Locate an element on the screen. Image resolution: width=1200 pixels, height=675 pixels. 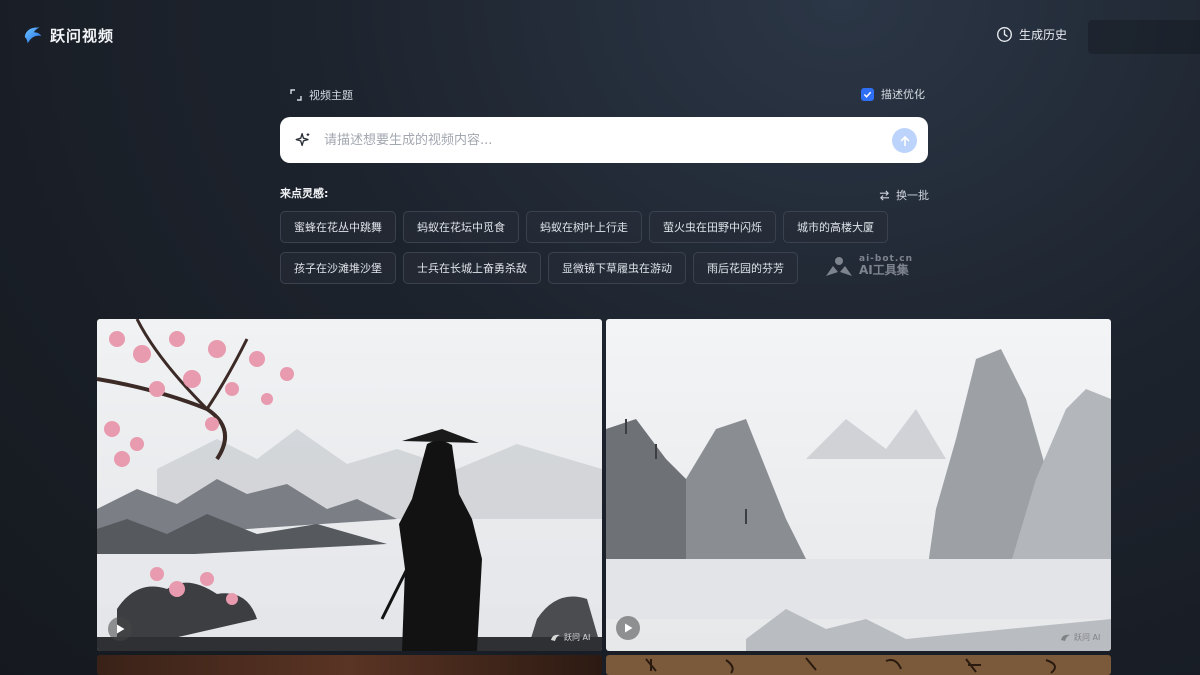
optimize-checkbox is located at coordinates (867, 94).